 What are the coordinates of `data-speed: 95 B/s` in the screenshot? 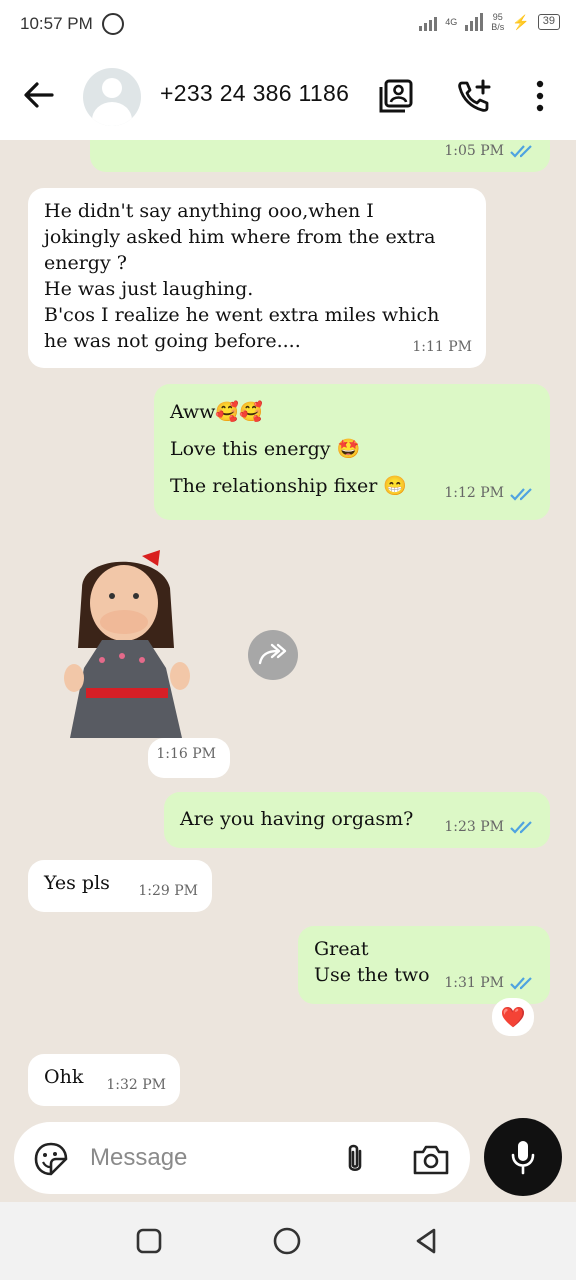 It's located at (498, 22).